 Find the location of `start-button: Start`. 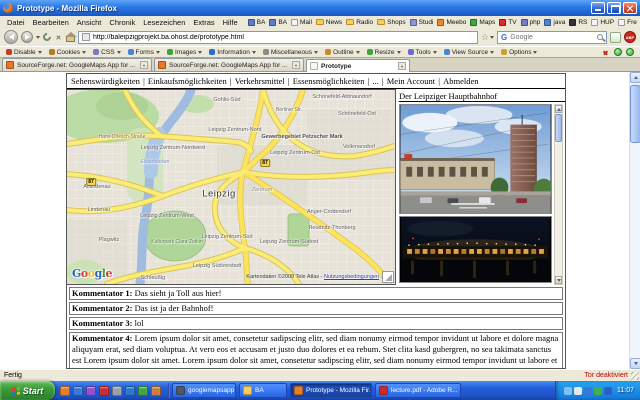

start-button: Start is located at coordinates (27, 390).